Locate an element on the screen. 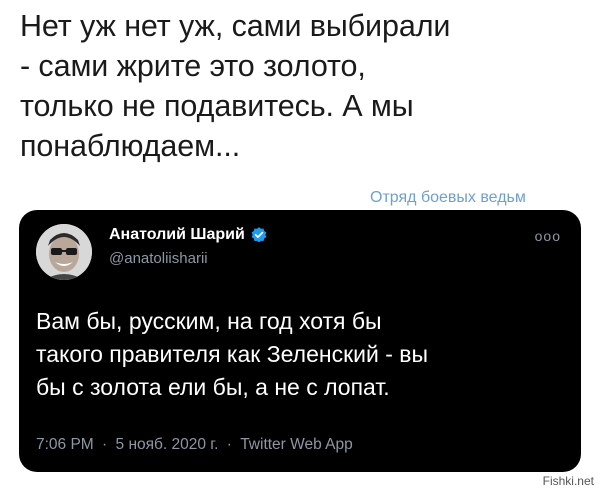 The image size is (600, 493). tweet-line: Вам бы, русским, на год хотя бы is located at coordinates (209, 321).